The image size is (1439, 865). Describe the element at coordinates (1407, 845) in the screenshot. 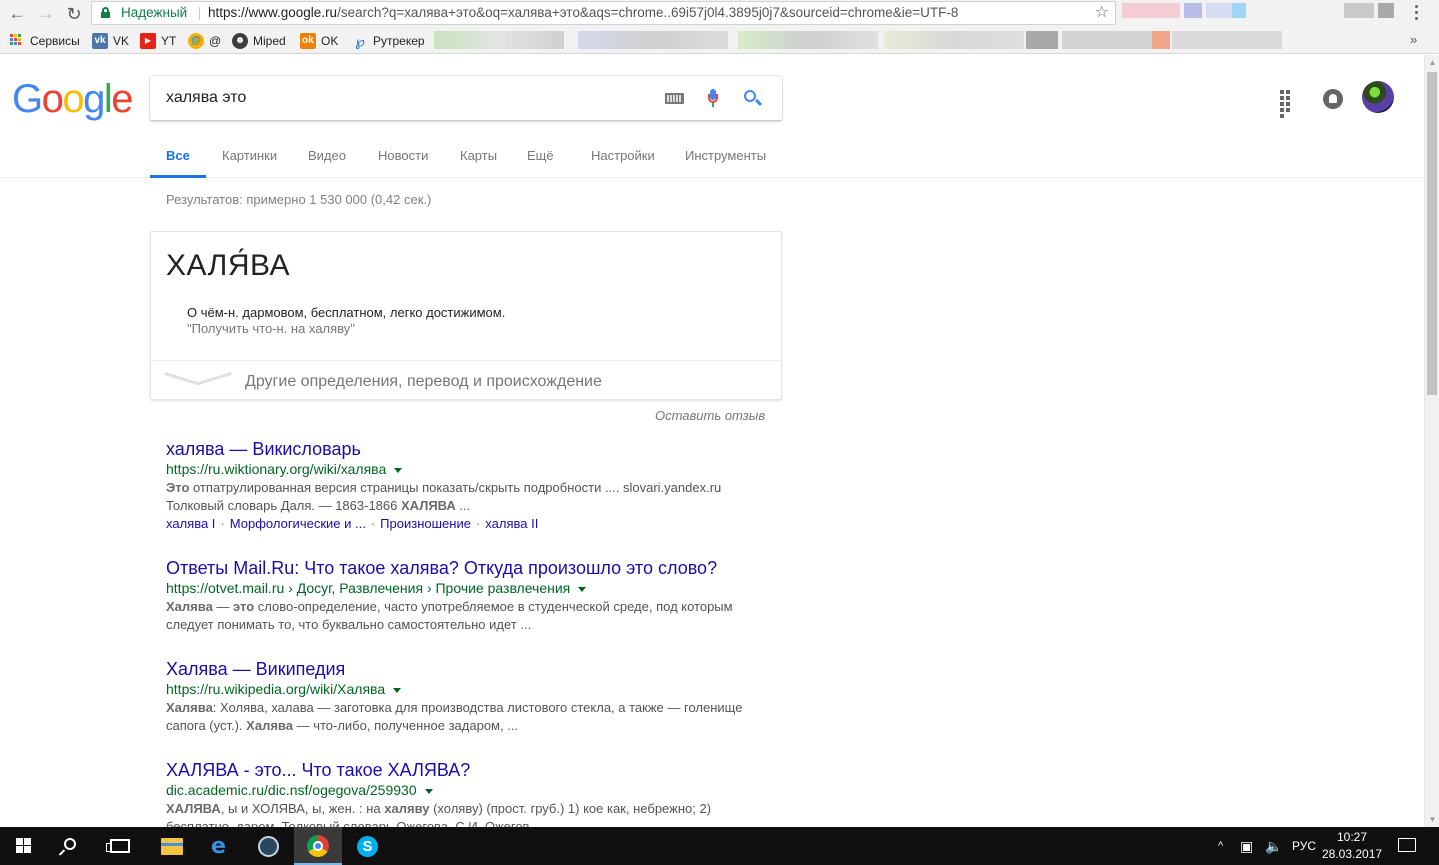

I see `action-center-icon` at that location.